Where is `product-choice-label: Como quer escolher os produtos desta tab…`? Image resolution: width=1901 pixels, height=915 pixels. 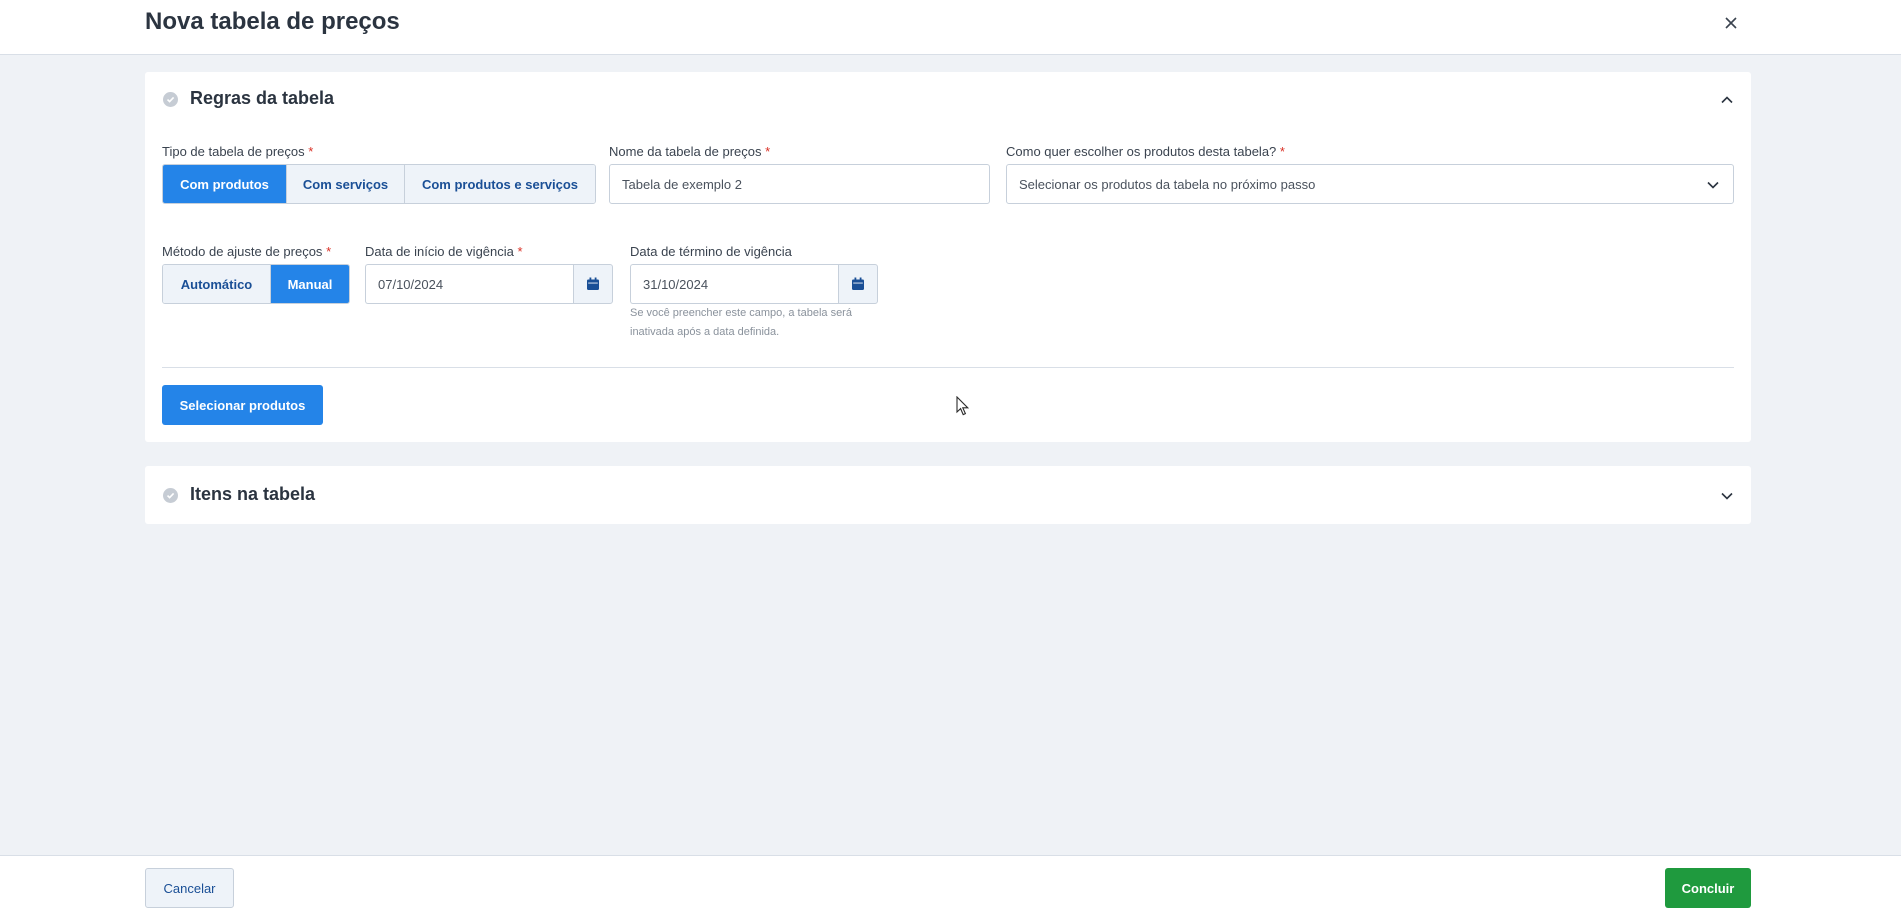
product-choice-label: Como quer escolher os produtos desta tab… is located at coordinates (1145, 151).